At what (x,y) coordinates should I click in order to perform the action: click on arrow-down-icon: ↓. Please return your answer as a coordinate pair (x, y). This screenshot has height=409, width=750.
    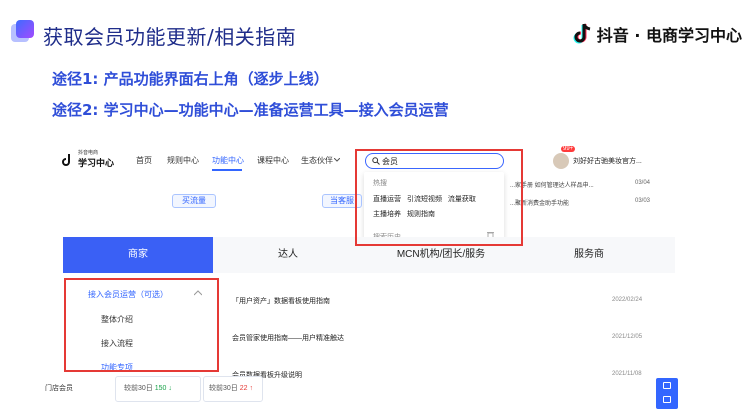
    Looking at the image, I should click on (170, 388).